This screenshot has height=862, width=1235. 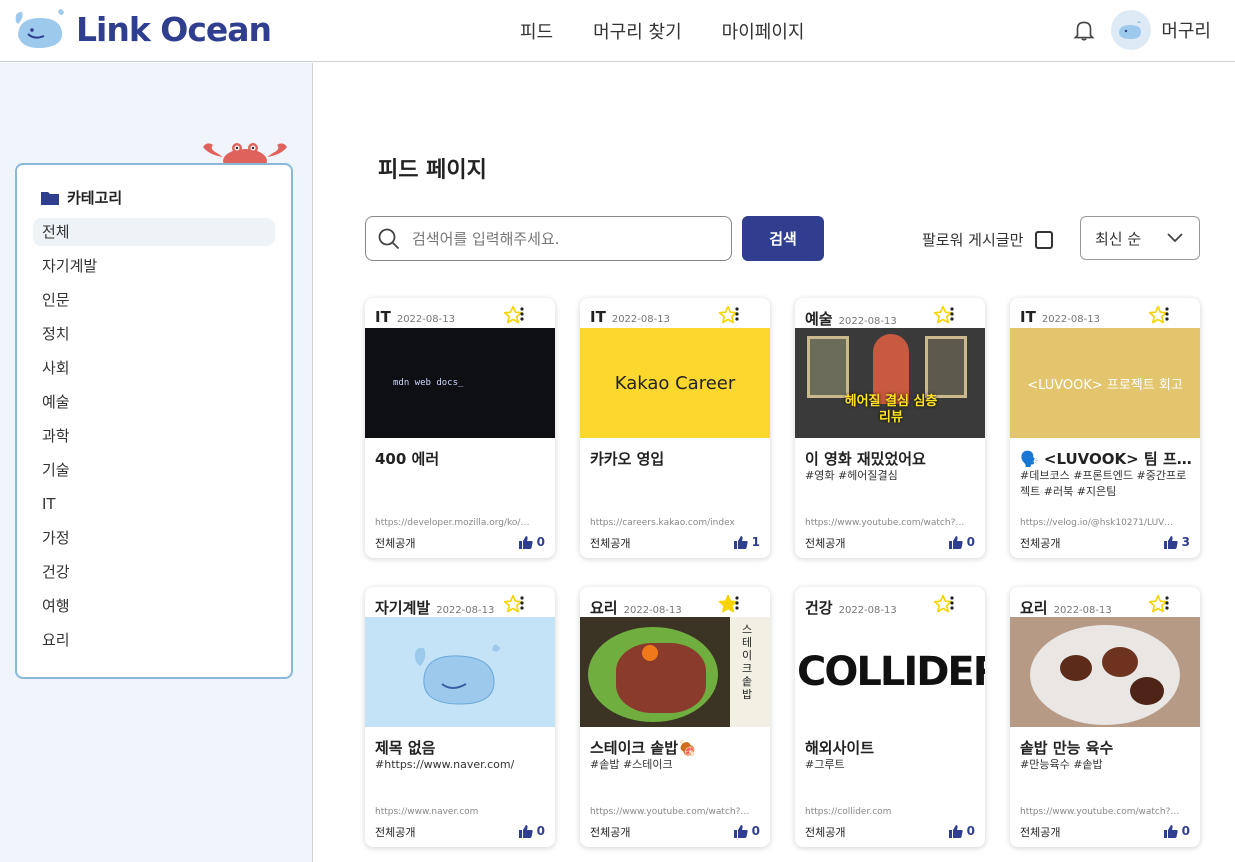 What do you see at coordinates (973, 240) in the screenshot?
I see `follow-filter-label: 팔로워 게시글만` at bounding box center [973, 240].